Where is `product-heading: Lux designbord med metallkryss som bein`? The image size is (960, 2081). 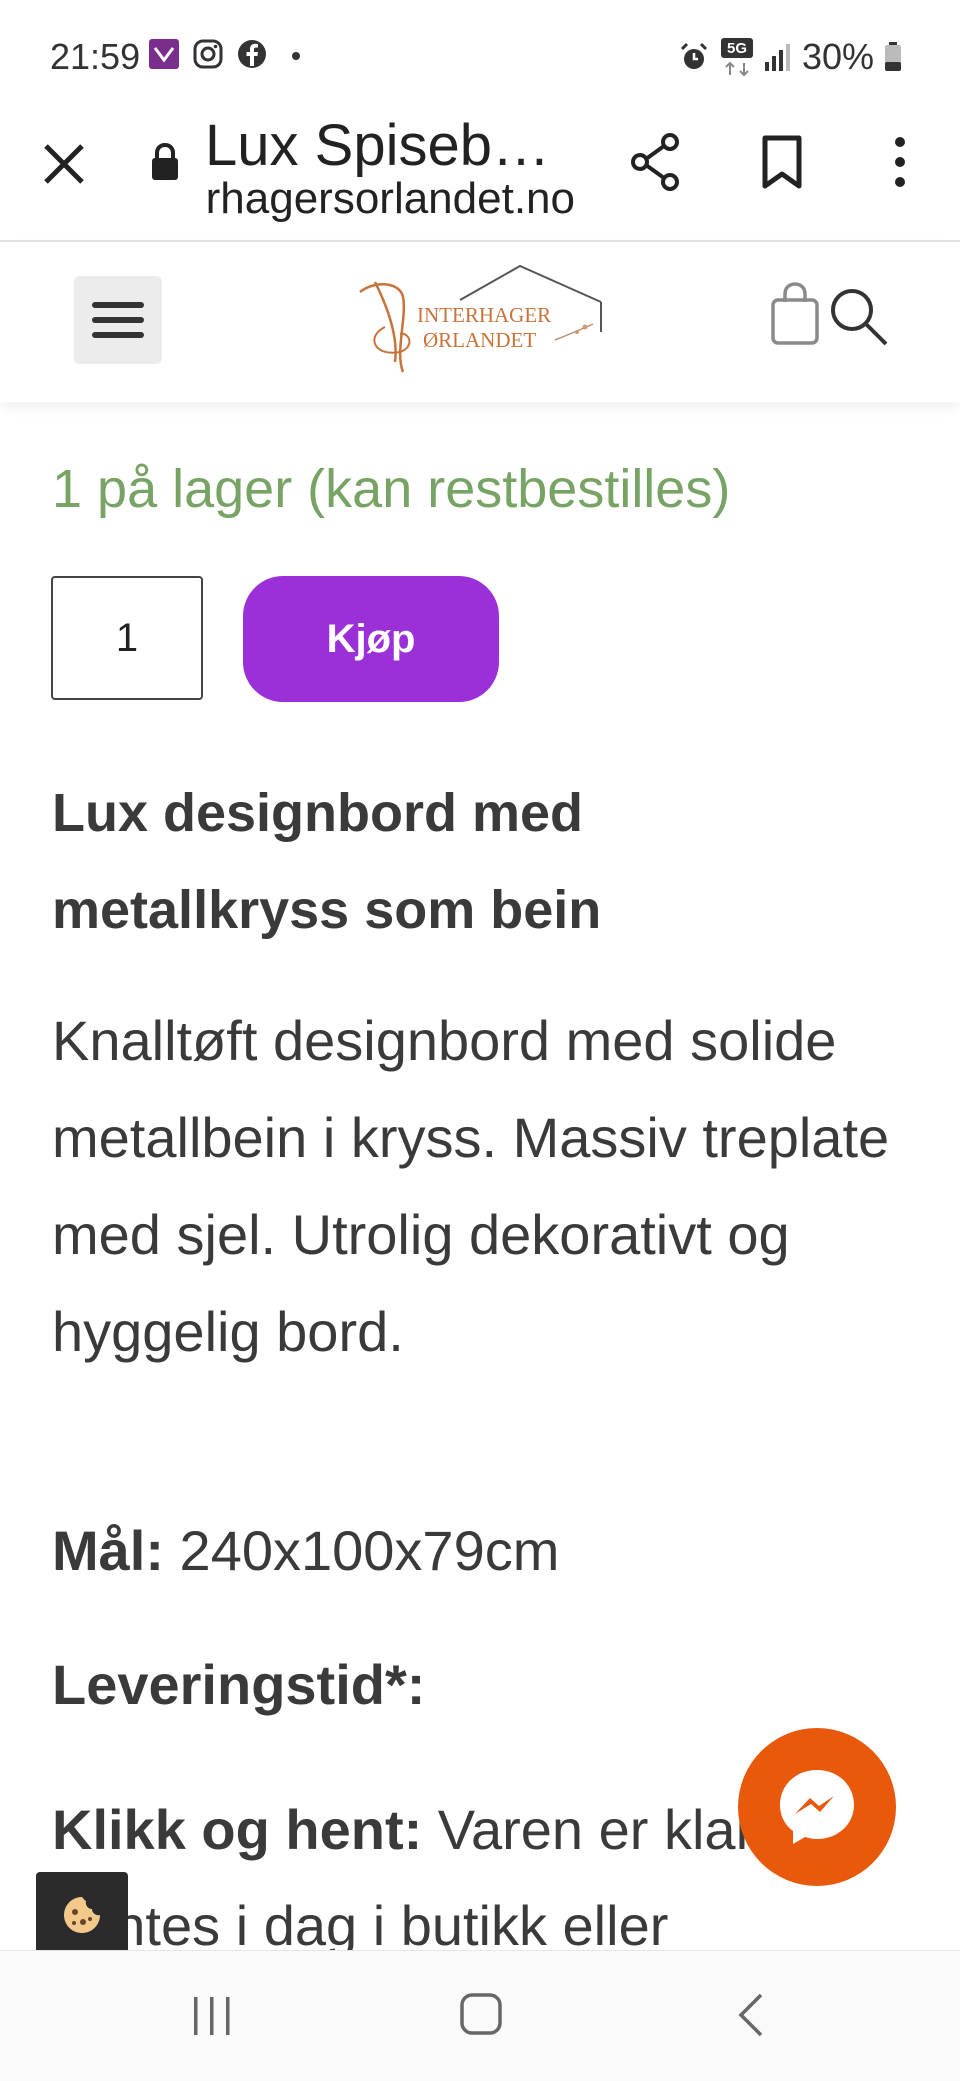
product-heading: Lux designbord med metallkryss som bein is located at coordinates (327, 861).